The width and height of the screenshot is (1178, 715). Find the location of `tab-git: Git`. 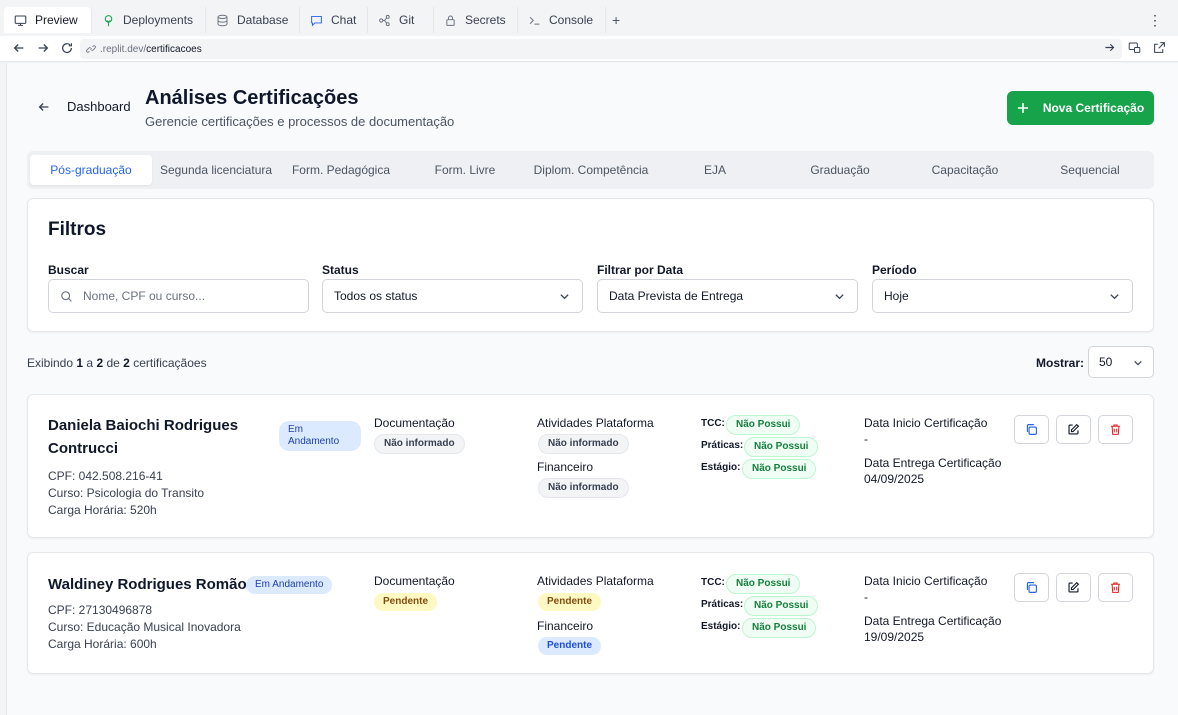

tab-git: Git is located at coordinates (401, 20).